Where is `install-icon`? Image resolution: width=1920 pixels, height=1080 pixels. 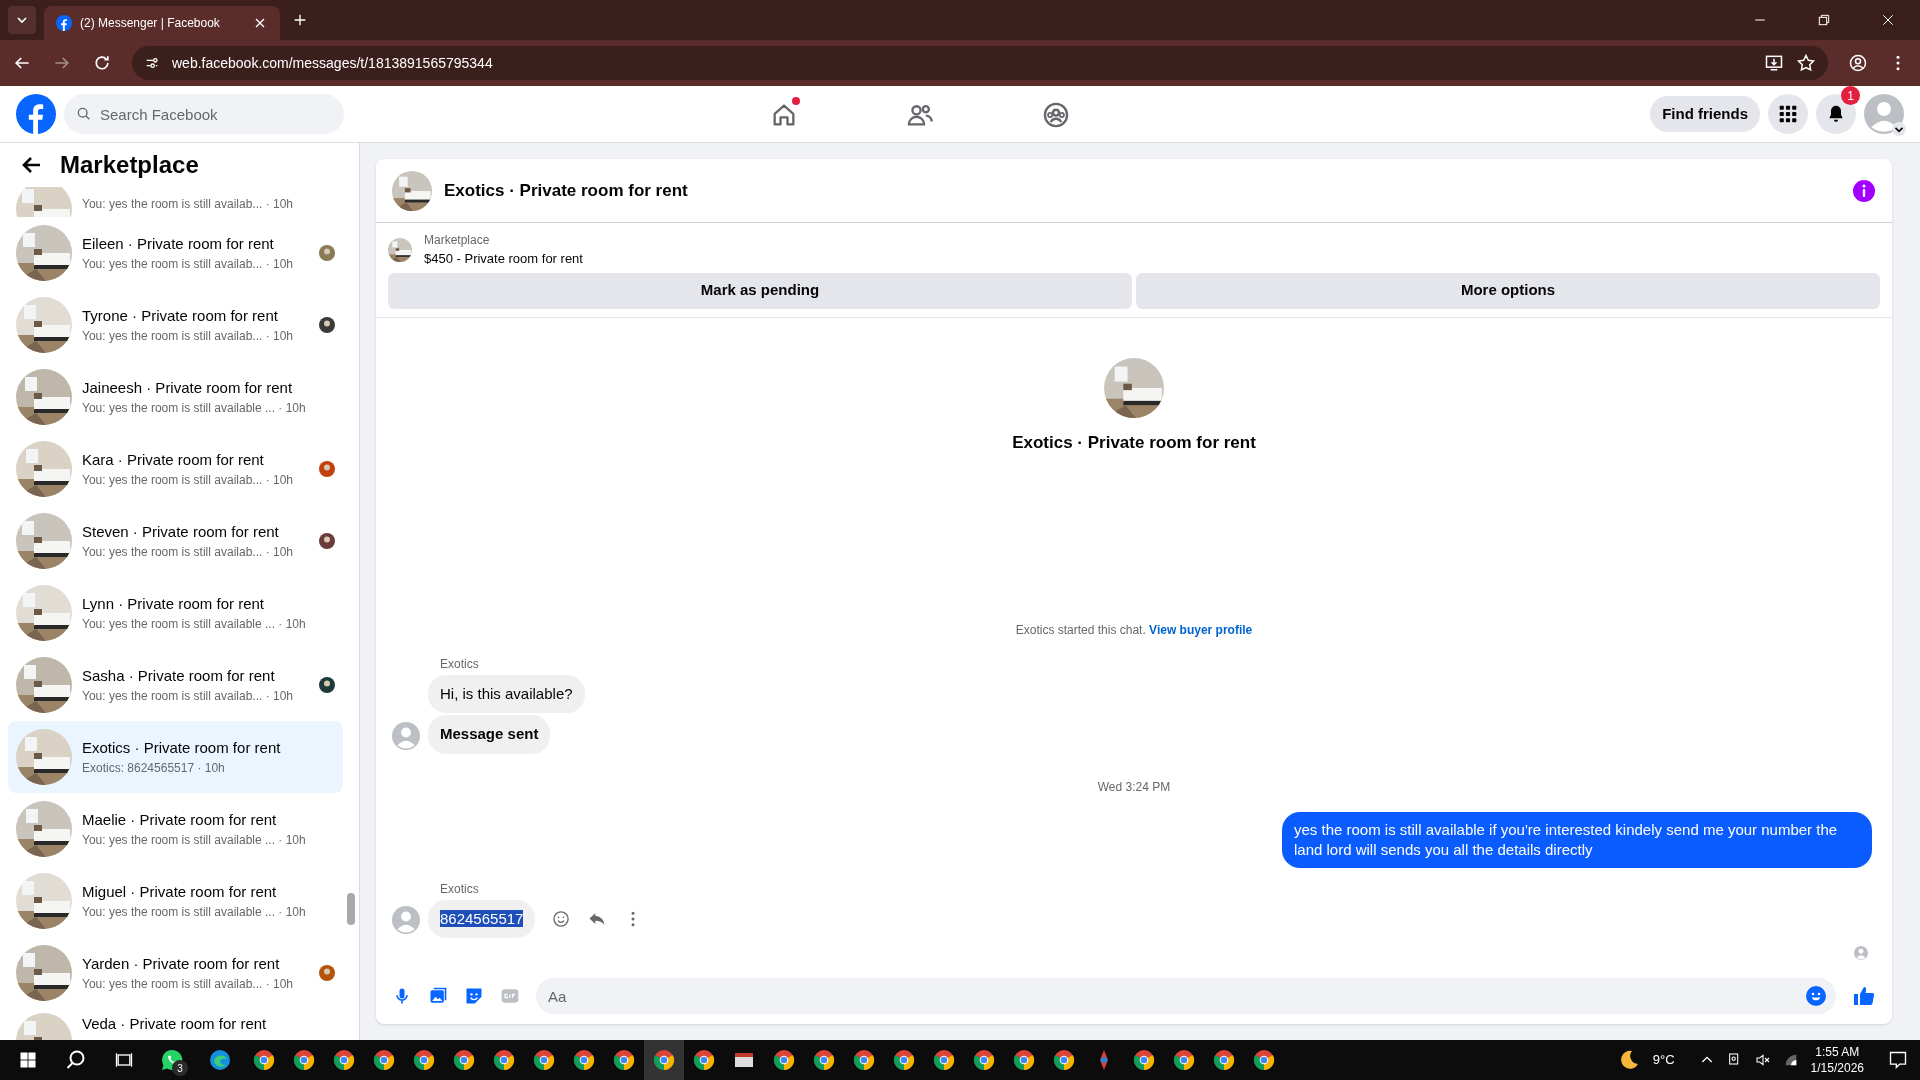
install-icon is located at coordinates (1774, 63).